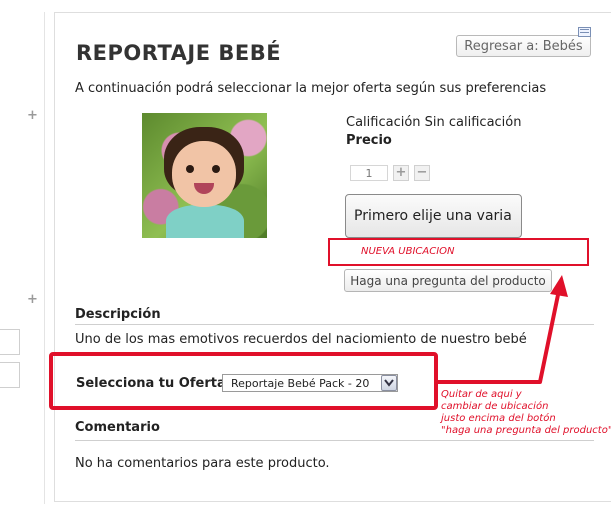 This screenshot has width=611, height=512. What do you see at coordinates (584, 32) in the screenshot?
I see `mail-icon` at bounding box center [584, 32].